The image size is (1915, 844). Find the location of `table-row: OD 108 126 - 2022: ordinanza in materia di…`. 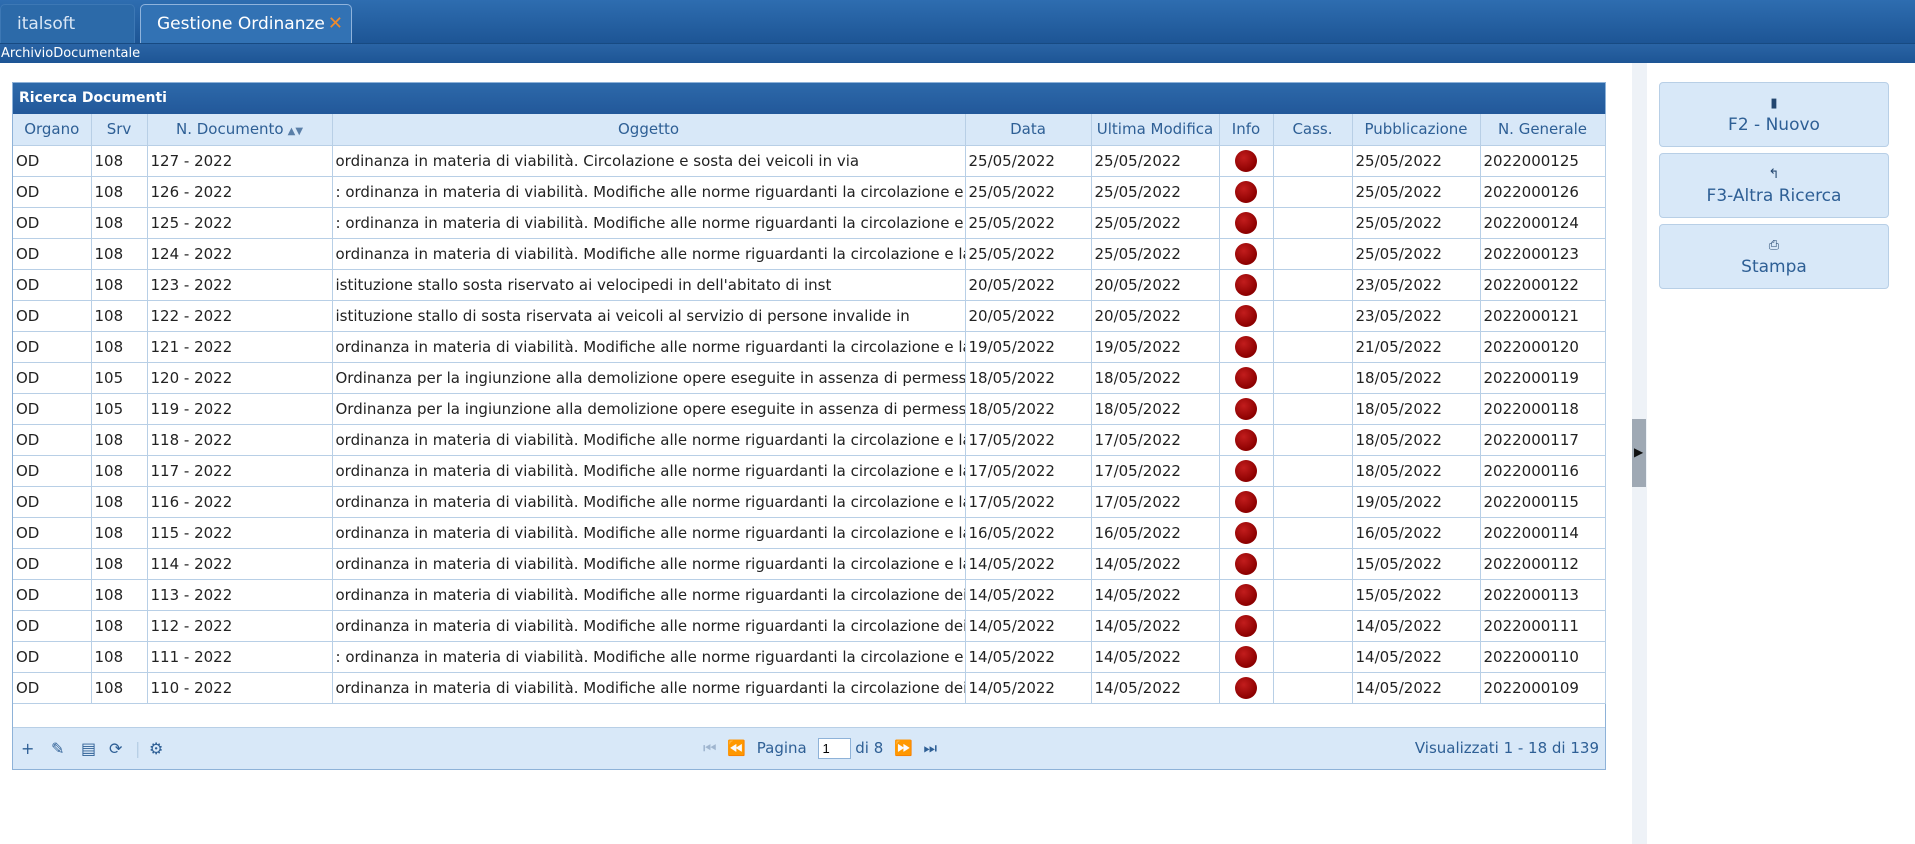

table-row: OD 108 126 - 2022: ordinanza in materia di… is located at coordinates (809, 192).